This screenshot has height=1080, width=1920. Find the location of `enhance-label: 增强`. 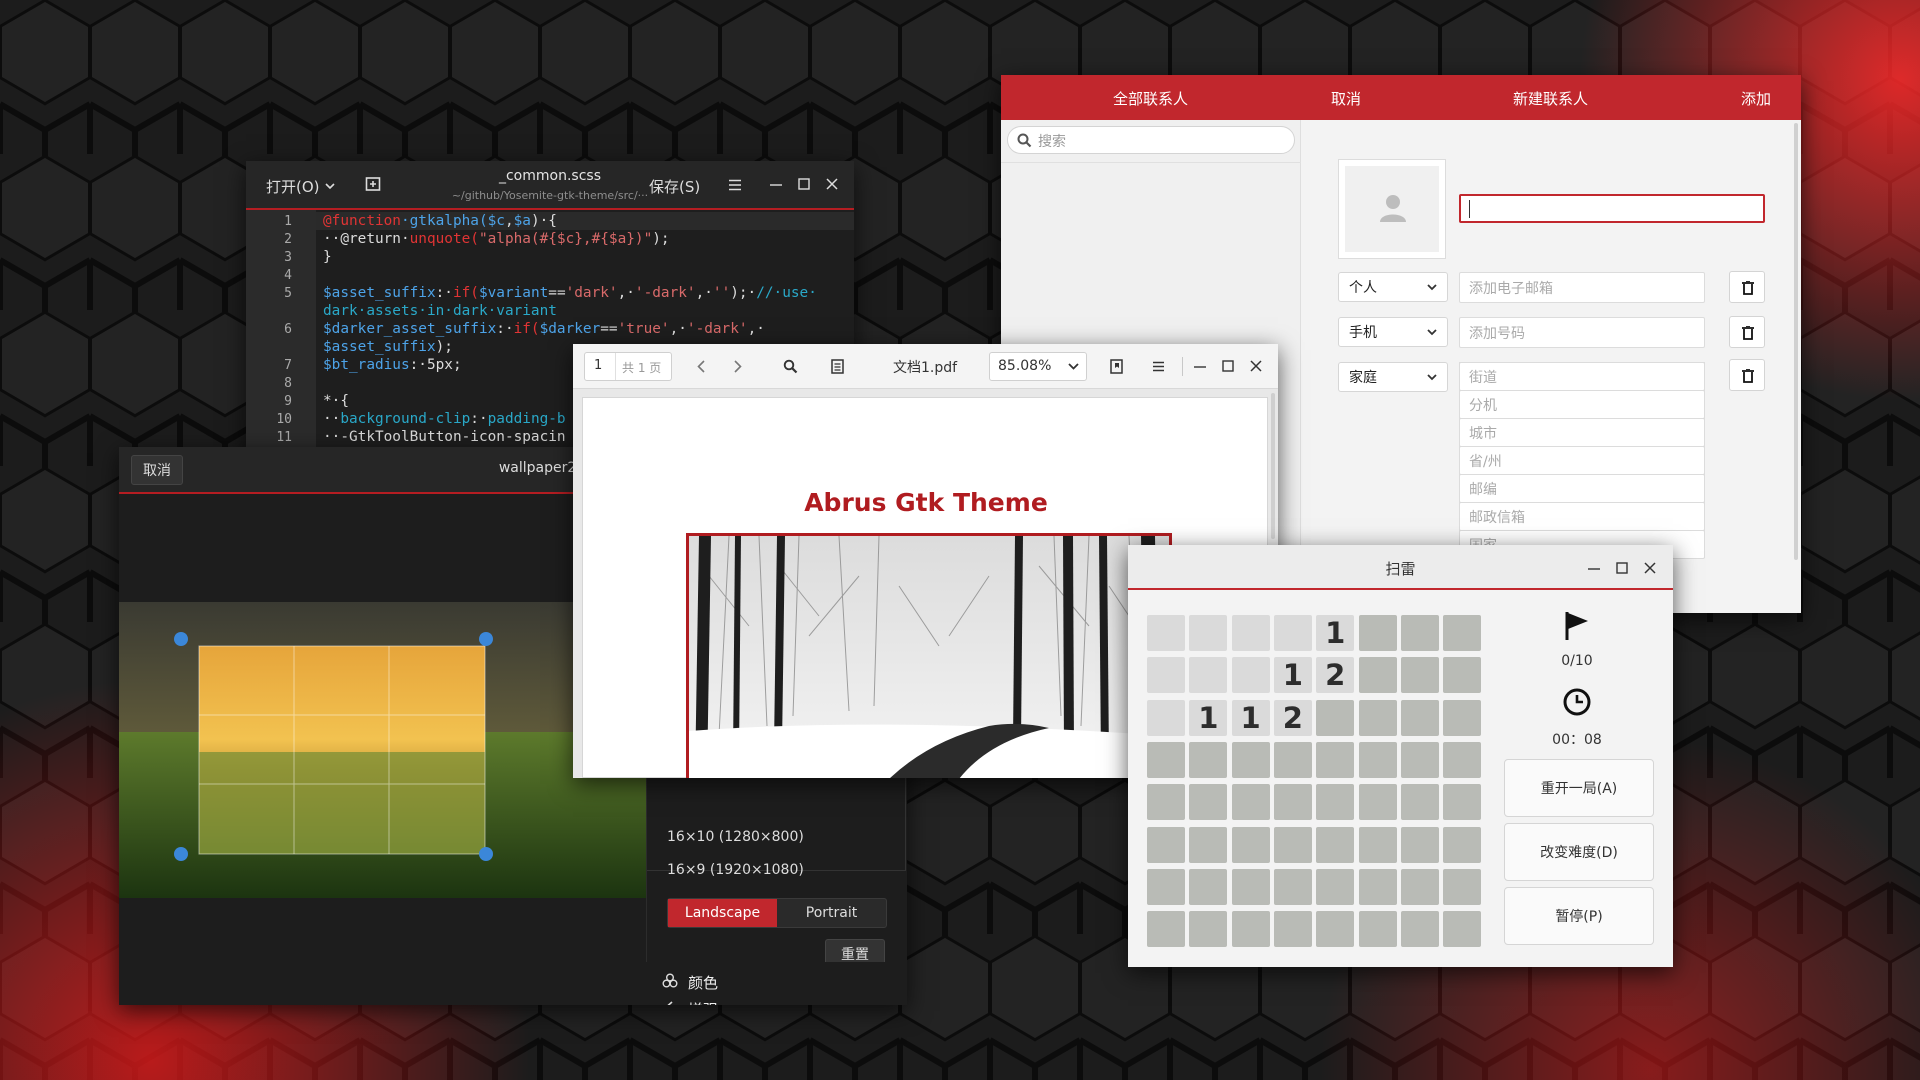

enhance-label: 增强 is located at coordinates (703, 1002).